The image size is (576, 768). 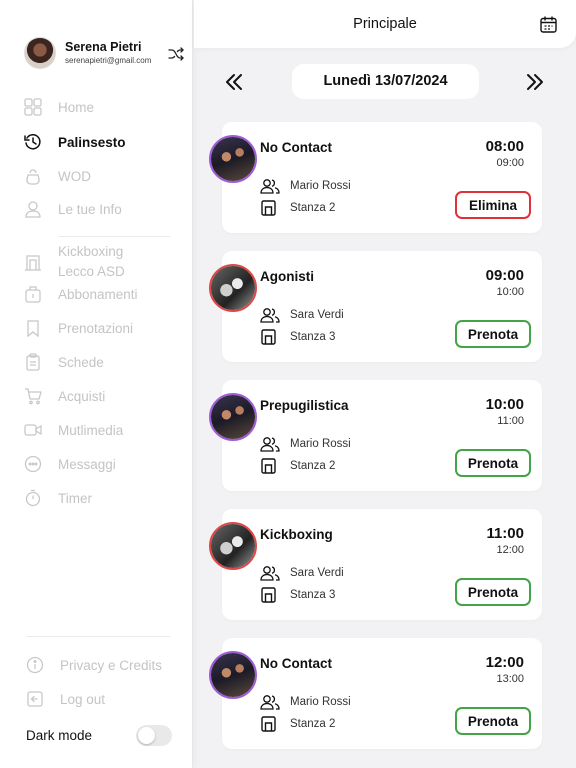 What do you see at coordinates (76, 107) in the screenshot?
I see `sidebar-item-label: Home` at bounding box center [76, 107].